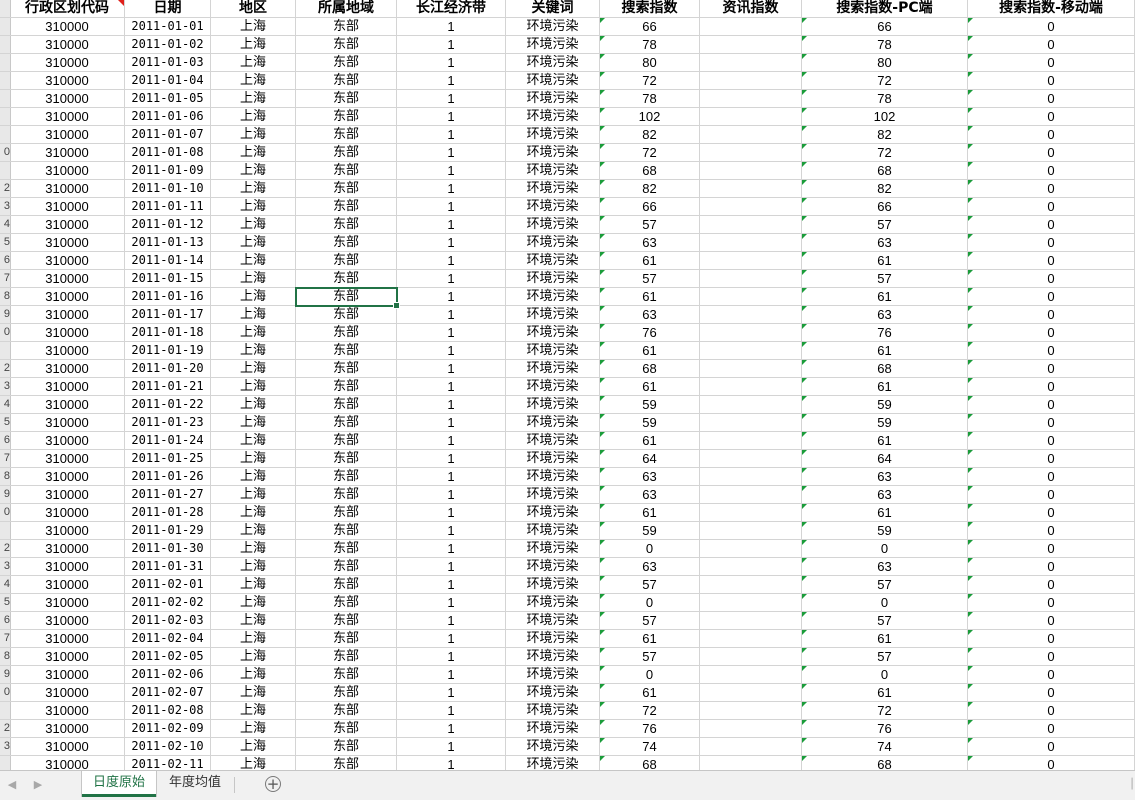 This screenshot has height=800, width=1135. What do you see at coordinates (168, 189) in the screenshot?
I see `cell-date: 2011-01-10` at bounding box center [168, 189].